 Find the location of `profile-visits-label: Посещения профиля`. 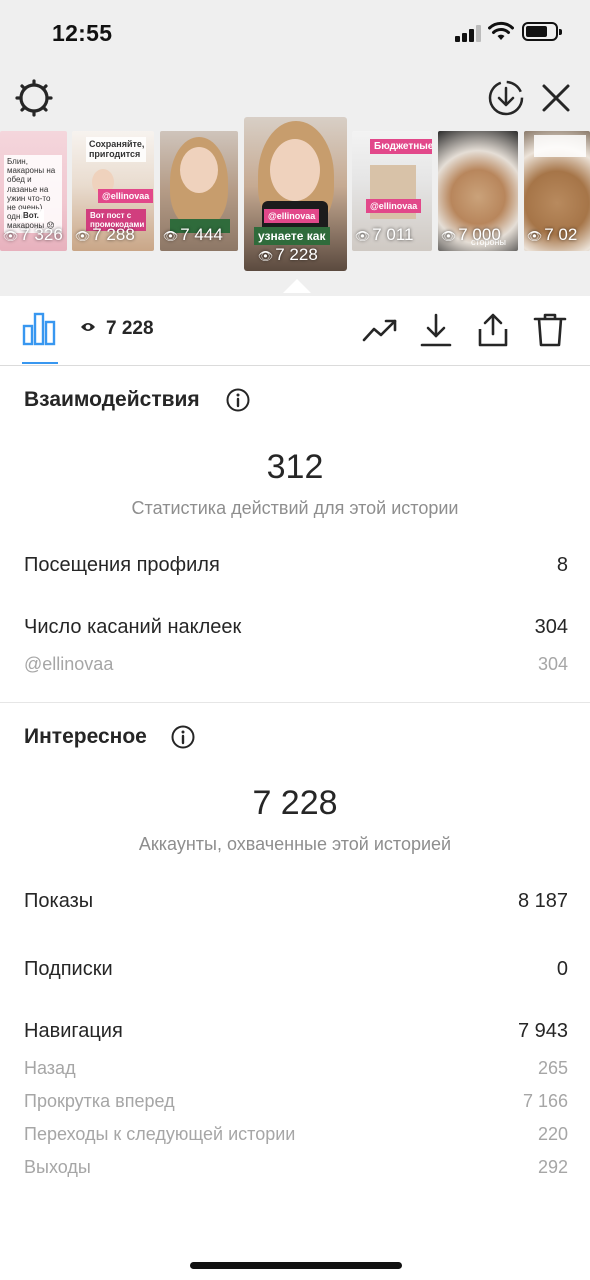

profile-visits-label: Посещения профиля is located at coordinates (122, 565).